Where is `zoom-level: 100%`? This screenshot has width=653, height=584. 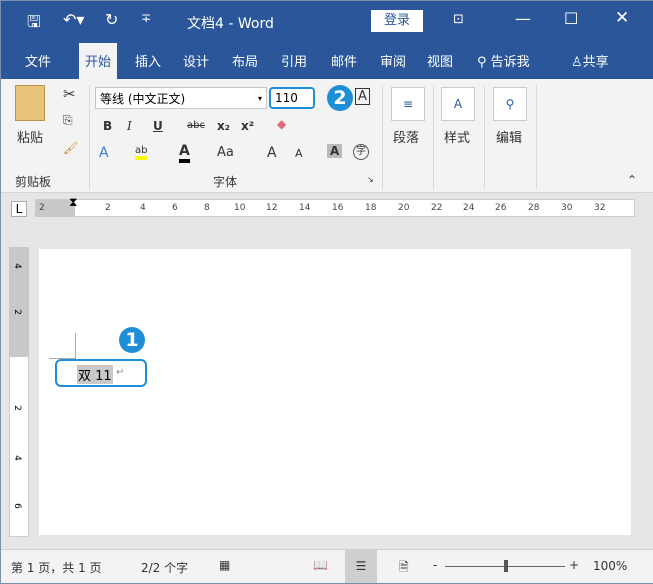
zoom-level: 100% is located at coordinates (610, 566).